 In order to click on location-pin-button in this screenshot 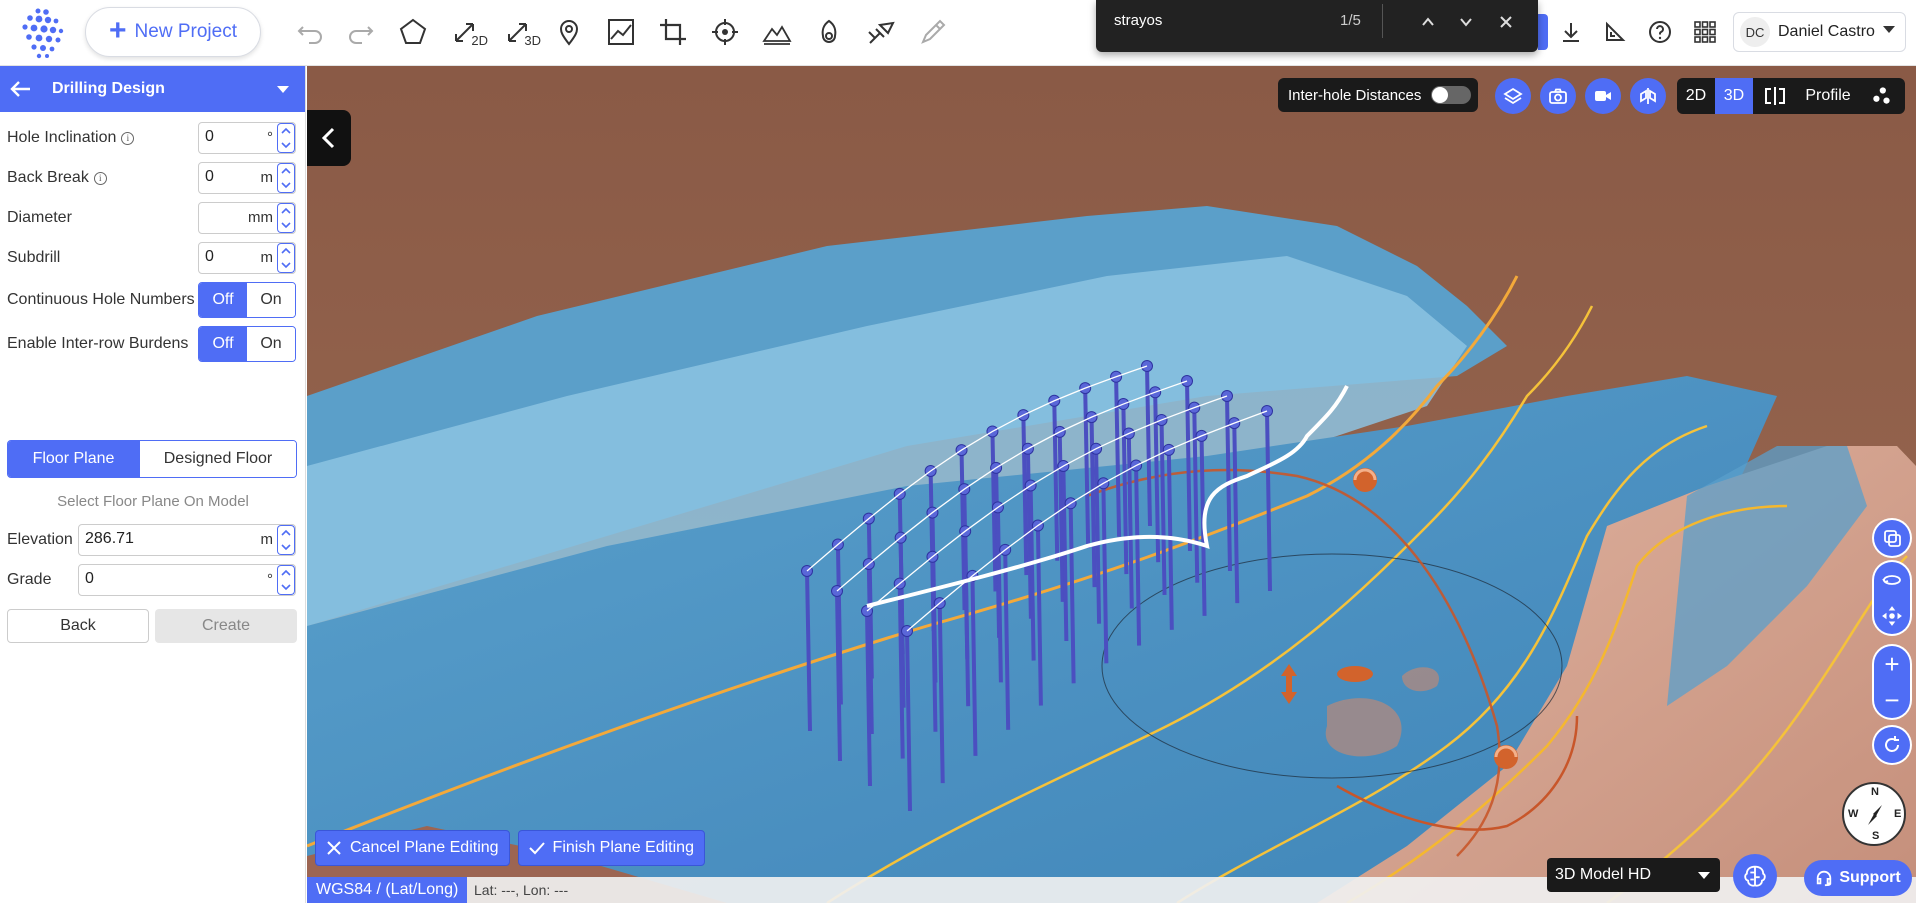, I will do `click(569, 32)`.